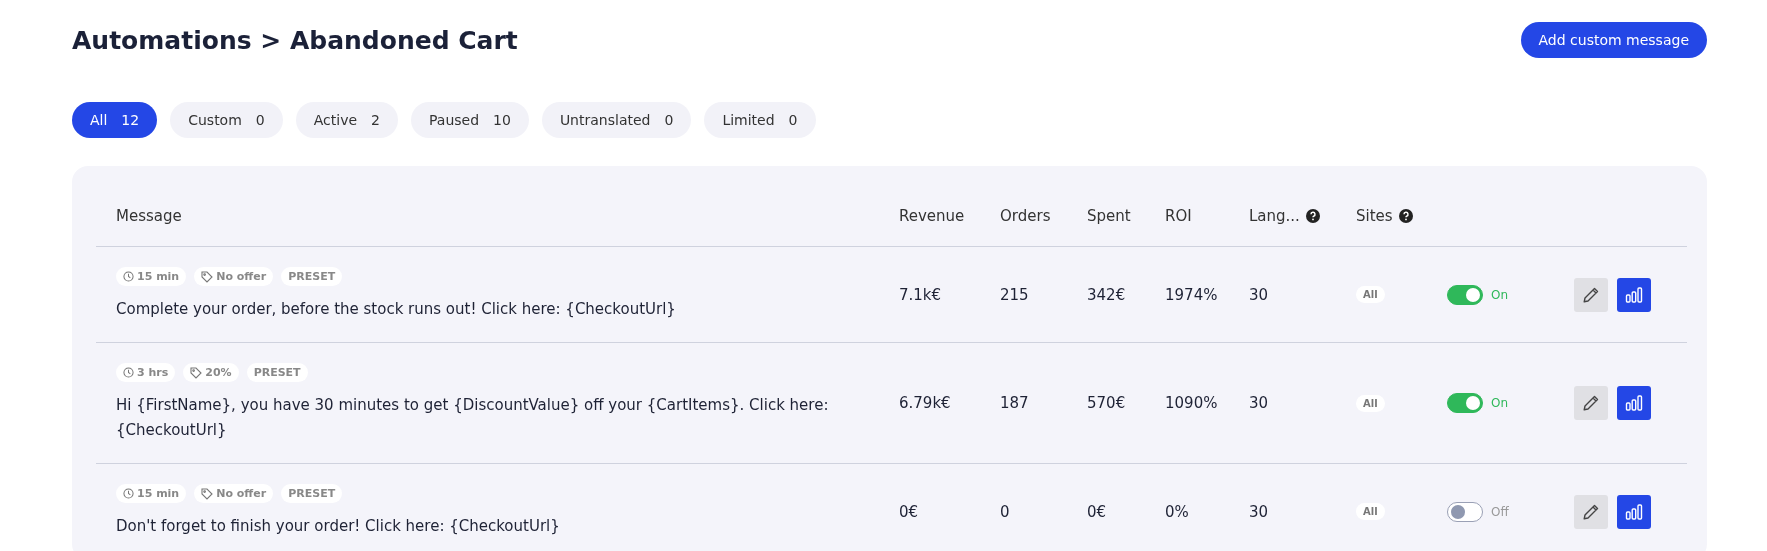 The image size is (1767, 551). What do you see at coordinates (470, 120) in the screenshot?
I see `filter-tab: Paused 10` at bounding box center [470, 120].